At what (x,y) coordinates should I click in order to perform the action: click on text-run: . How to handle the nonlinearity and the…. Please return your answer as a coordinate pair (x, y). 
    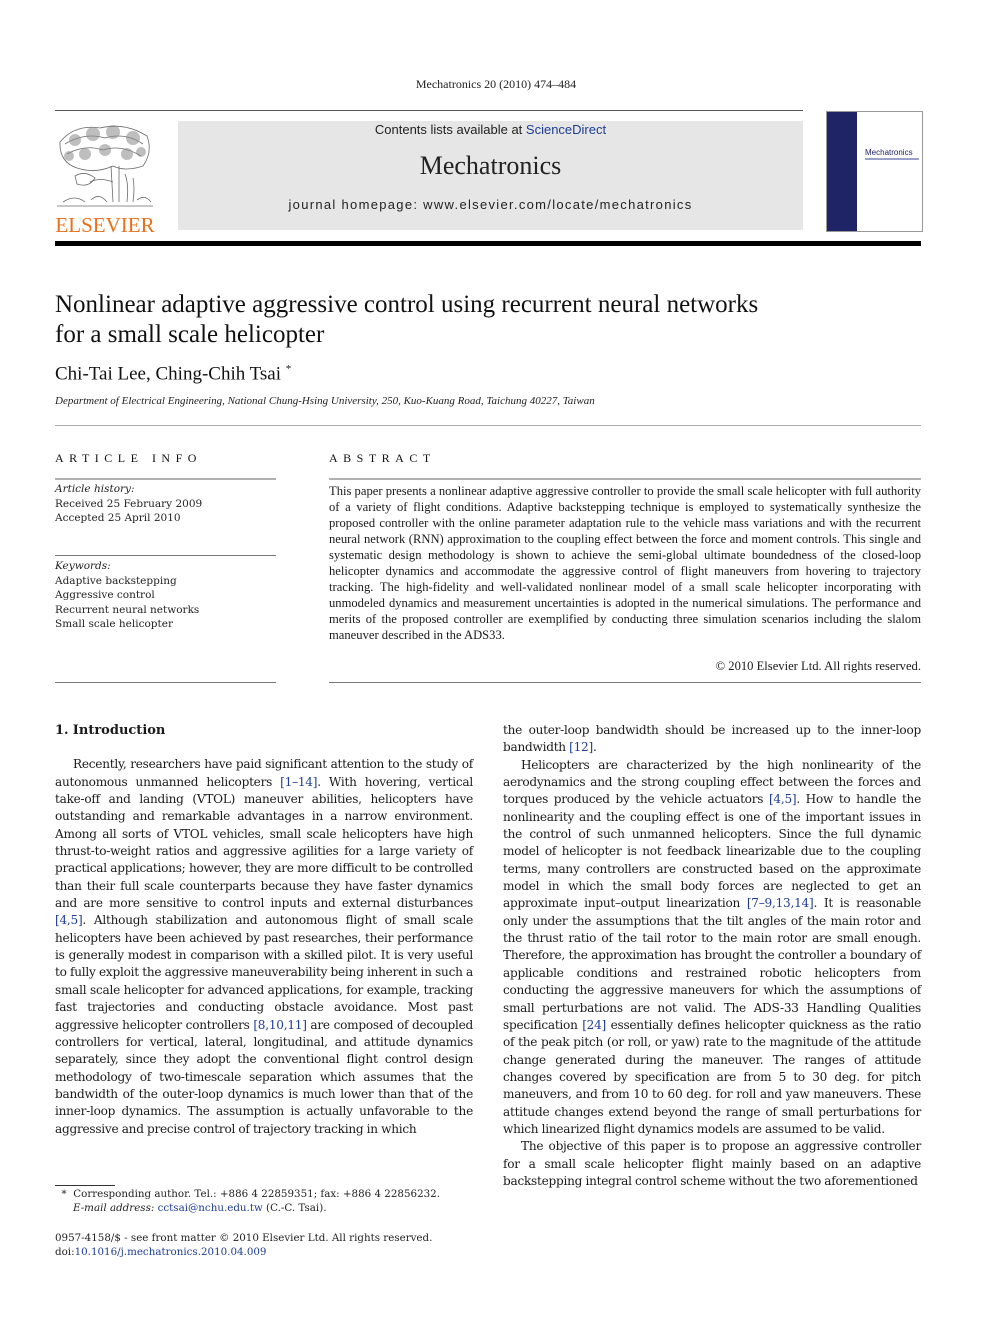
    Looking at the image, I should click on (712, 851).